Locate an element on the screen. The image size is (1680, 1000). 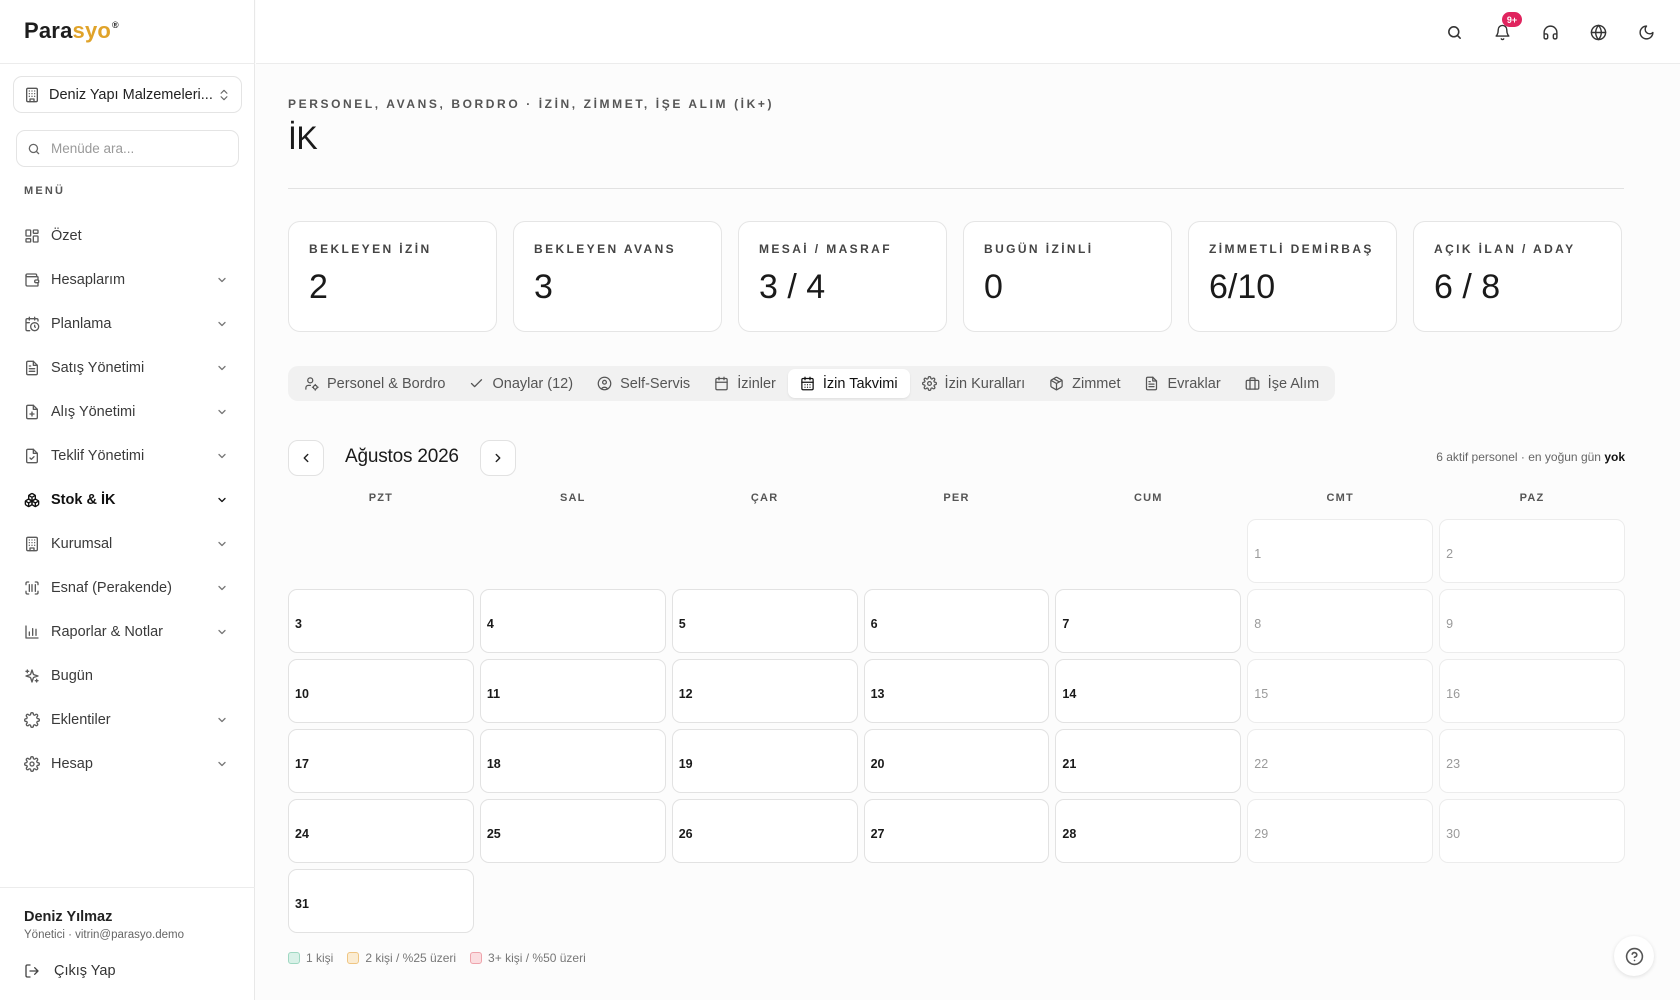
language-button is located at coordinates (1598, 32).